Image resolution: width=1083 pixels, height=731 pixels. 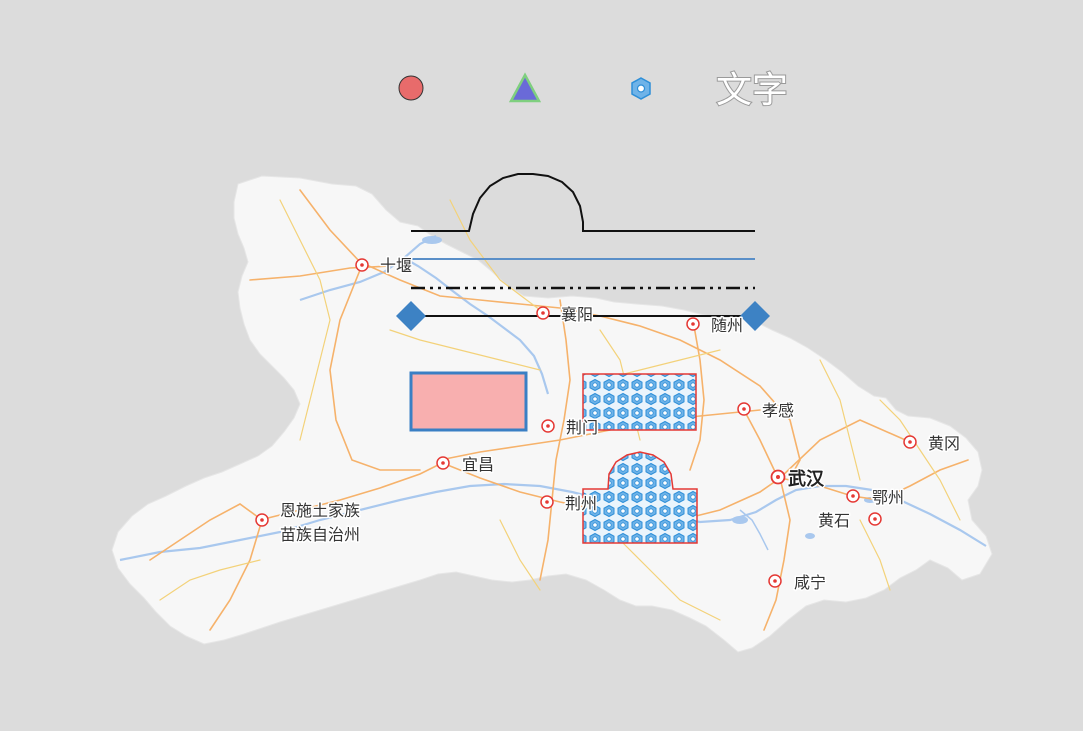 What do you see at coordinates (320, 510) in the screenshot?
I see `city-label-enshi-line: 恩施土家族` at bounding box center [320, 510].